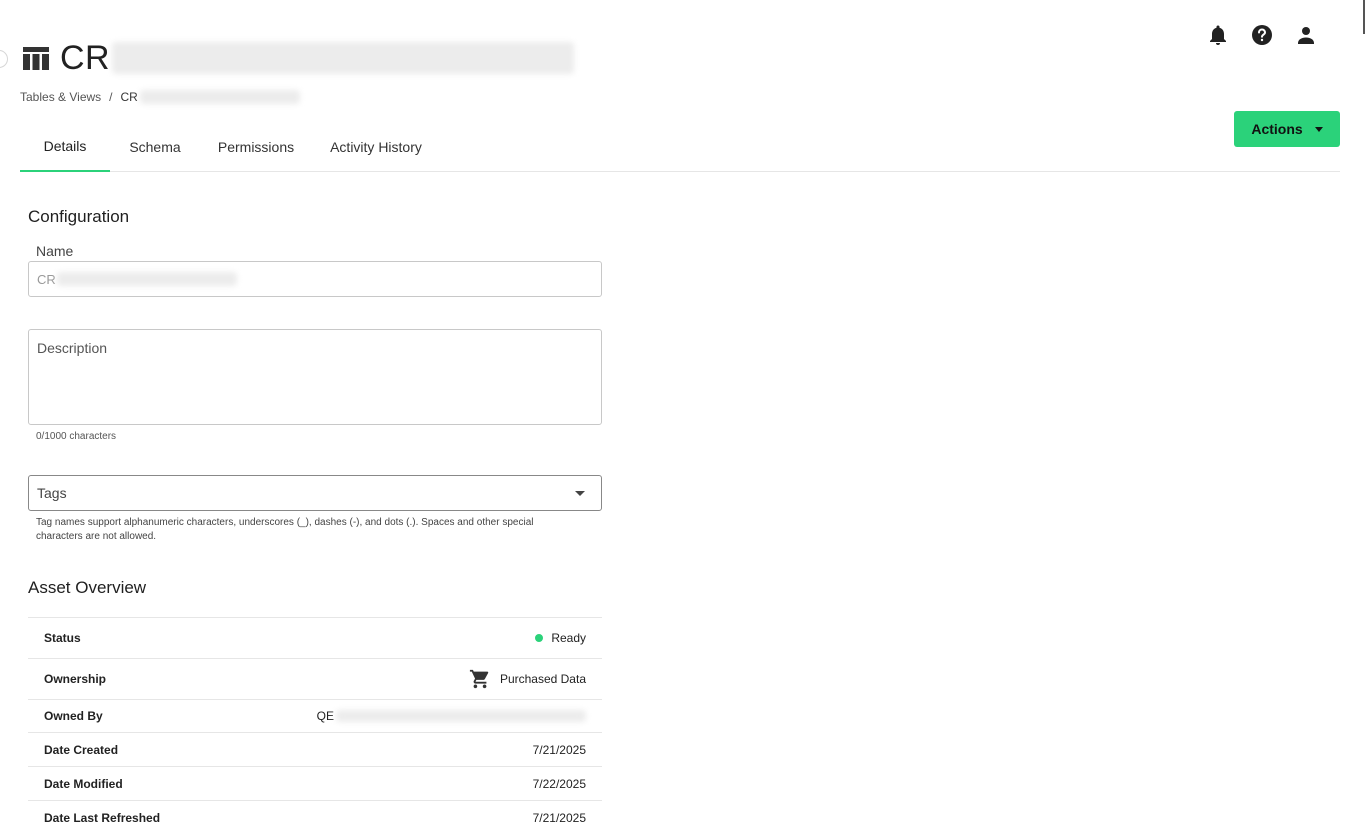 Image resolution: width=1365 pixels, height=832 pixels. I want to click on table-row: Ownership Purchased Data, so click(315, 678).